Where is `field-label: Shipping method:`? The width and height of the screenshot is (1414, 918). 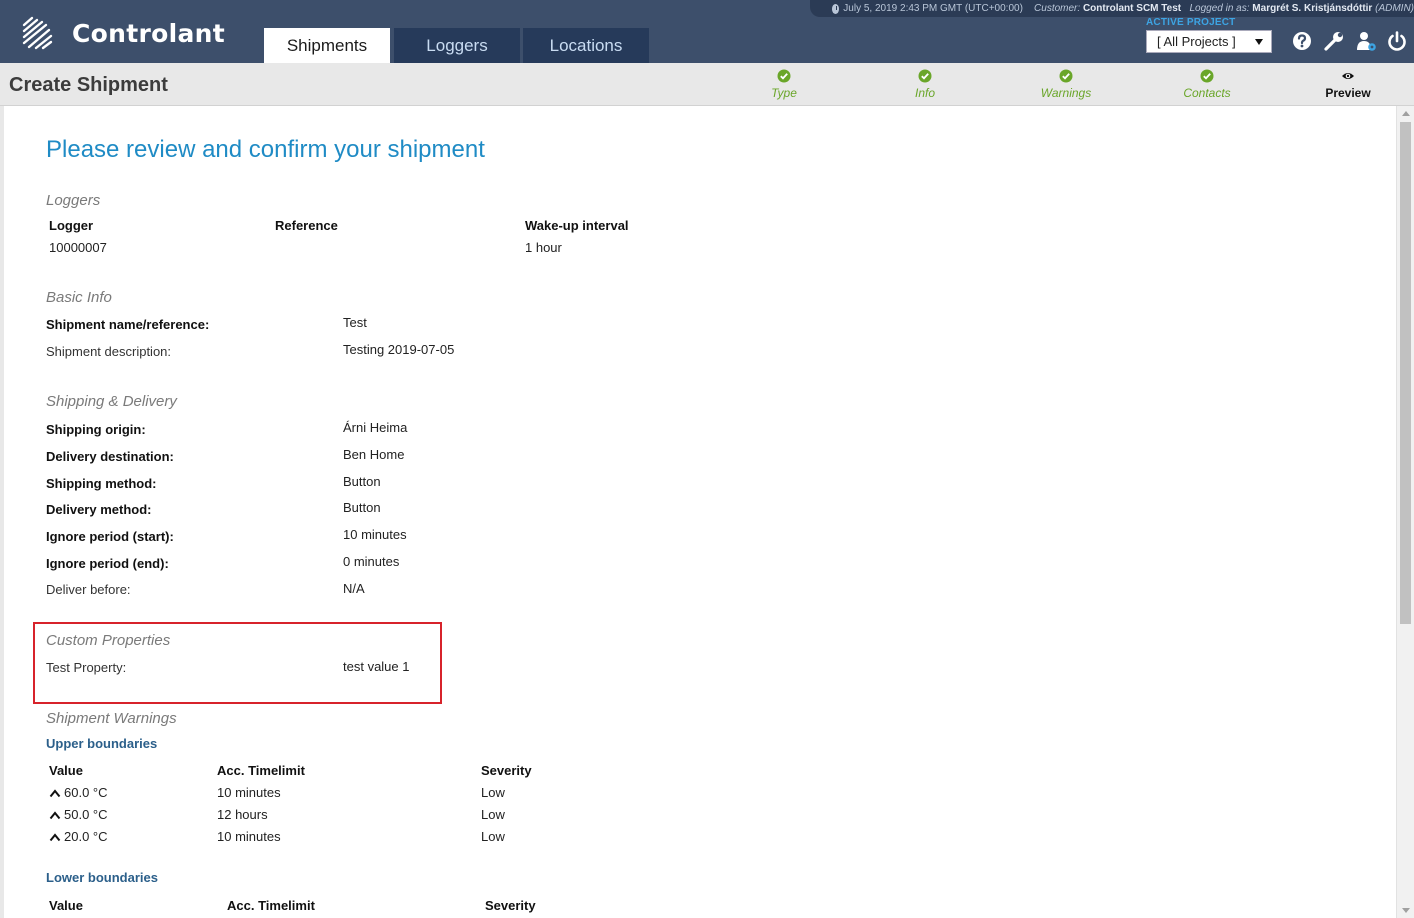
field-label: Shipping method: is located at coordinates (101, 483).